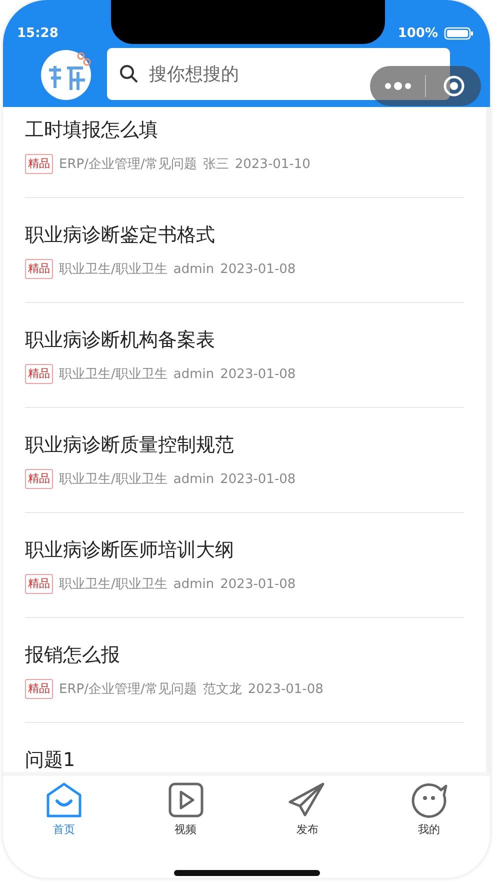  I want to click on article-date: 2023-01-10, so click(272, 164).